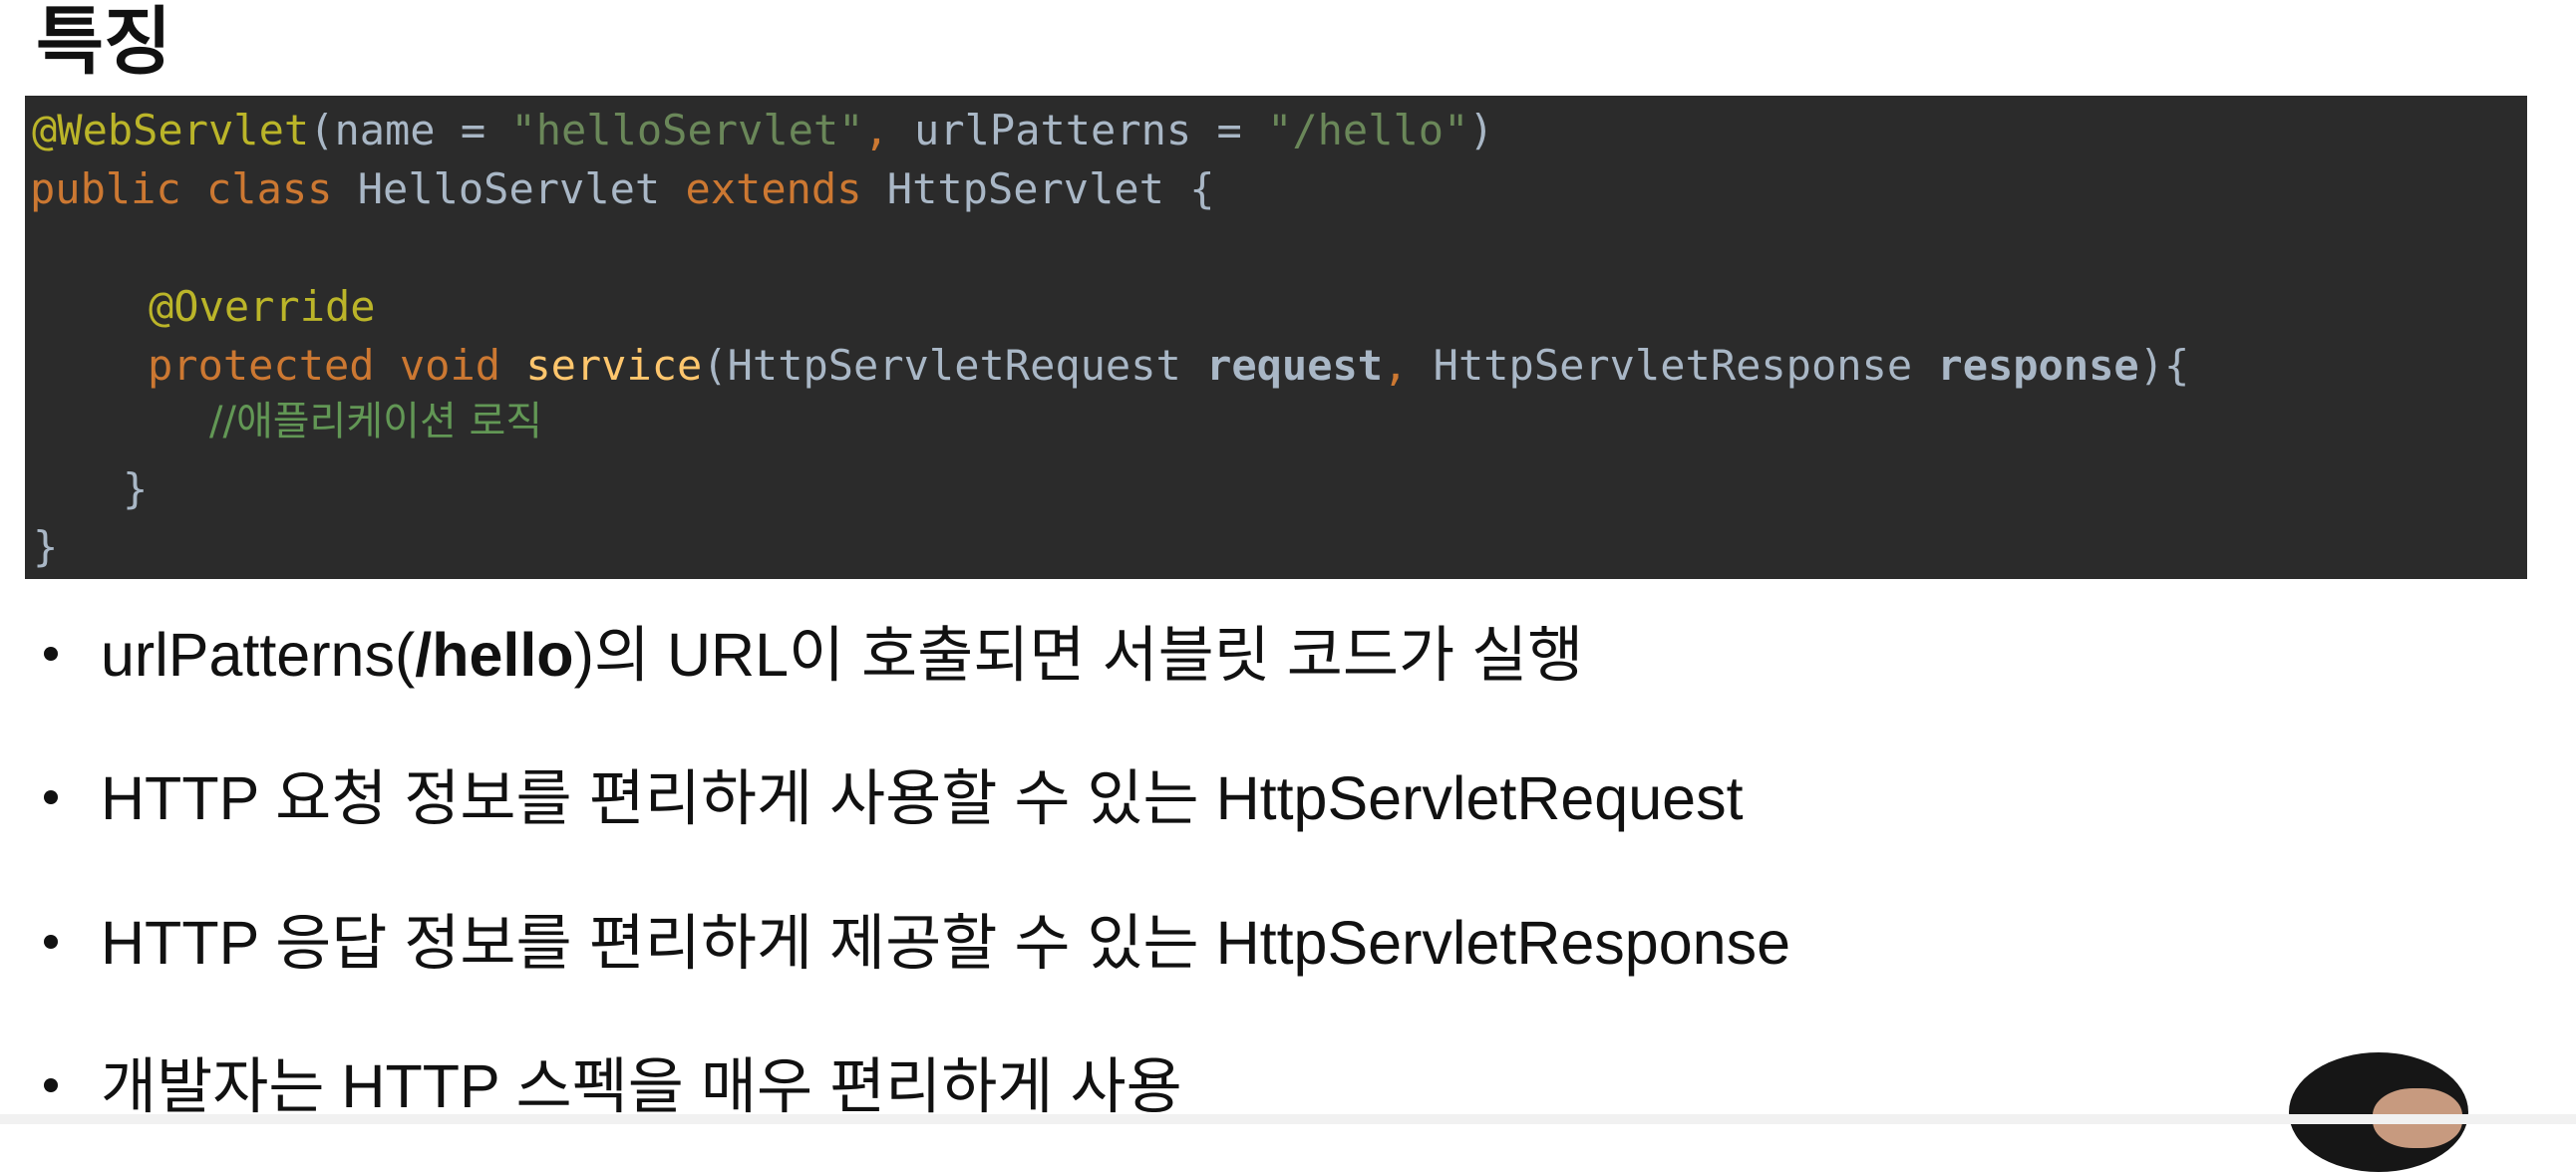  What do you see at coordinates (2164, 365) in the screenshot?
I see `method-open-brace: ){` at bounding box center [2164, 365].